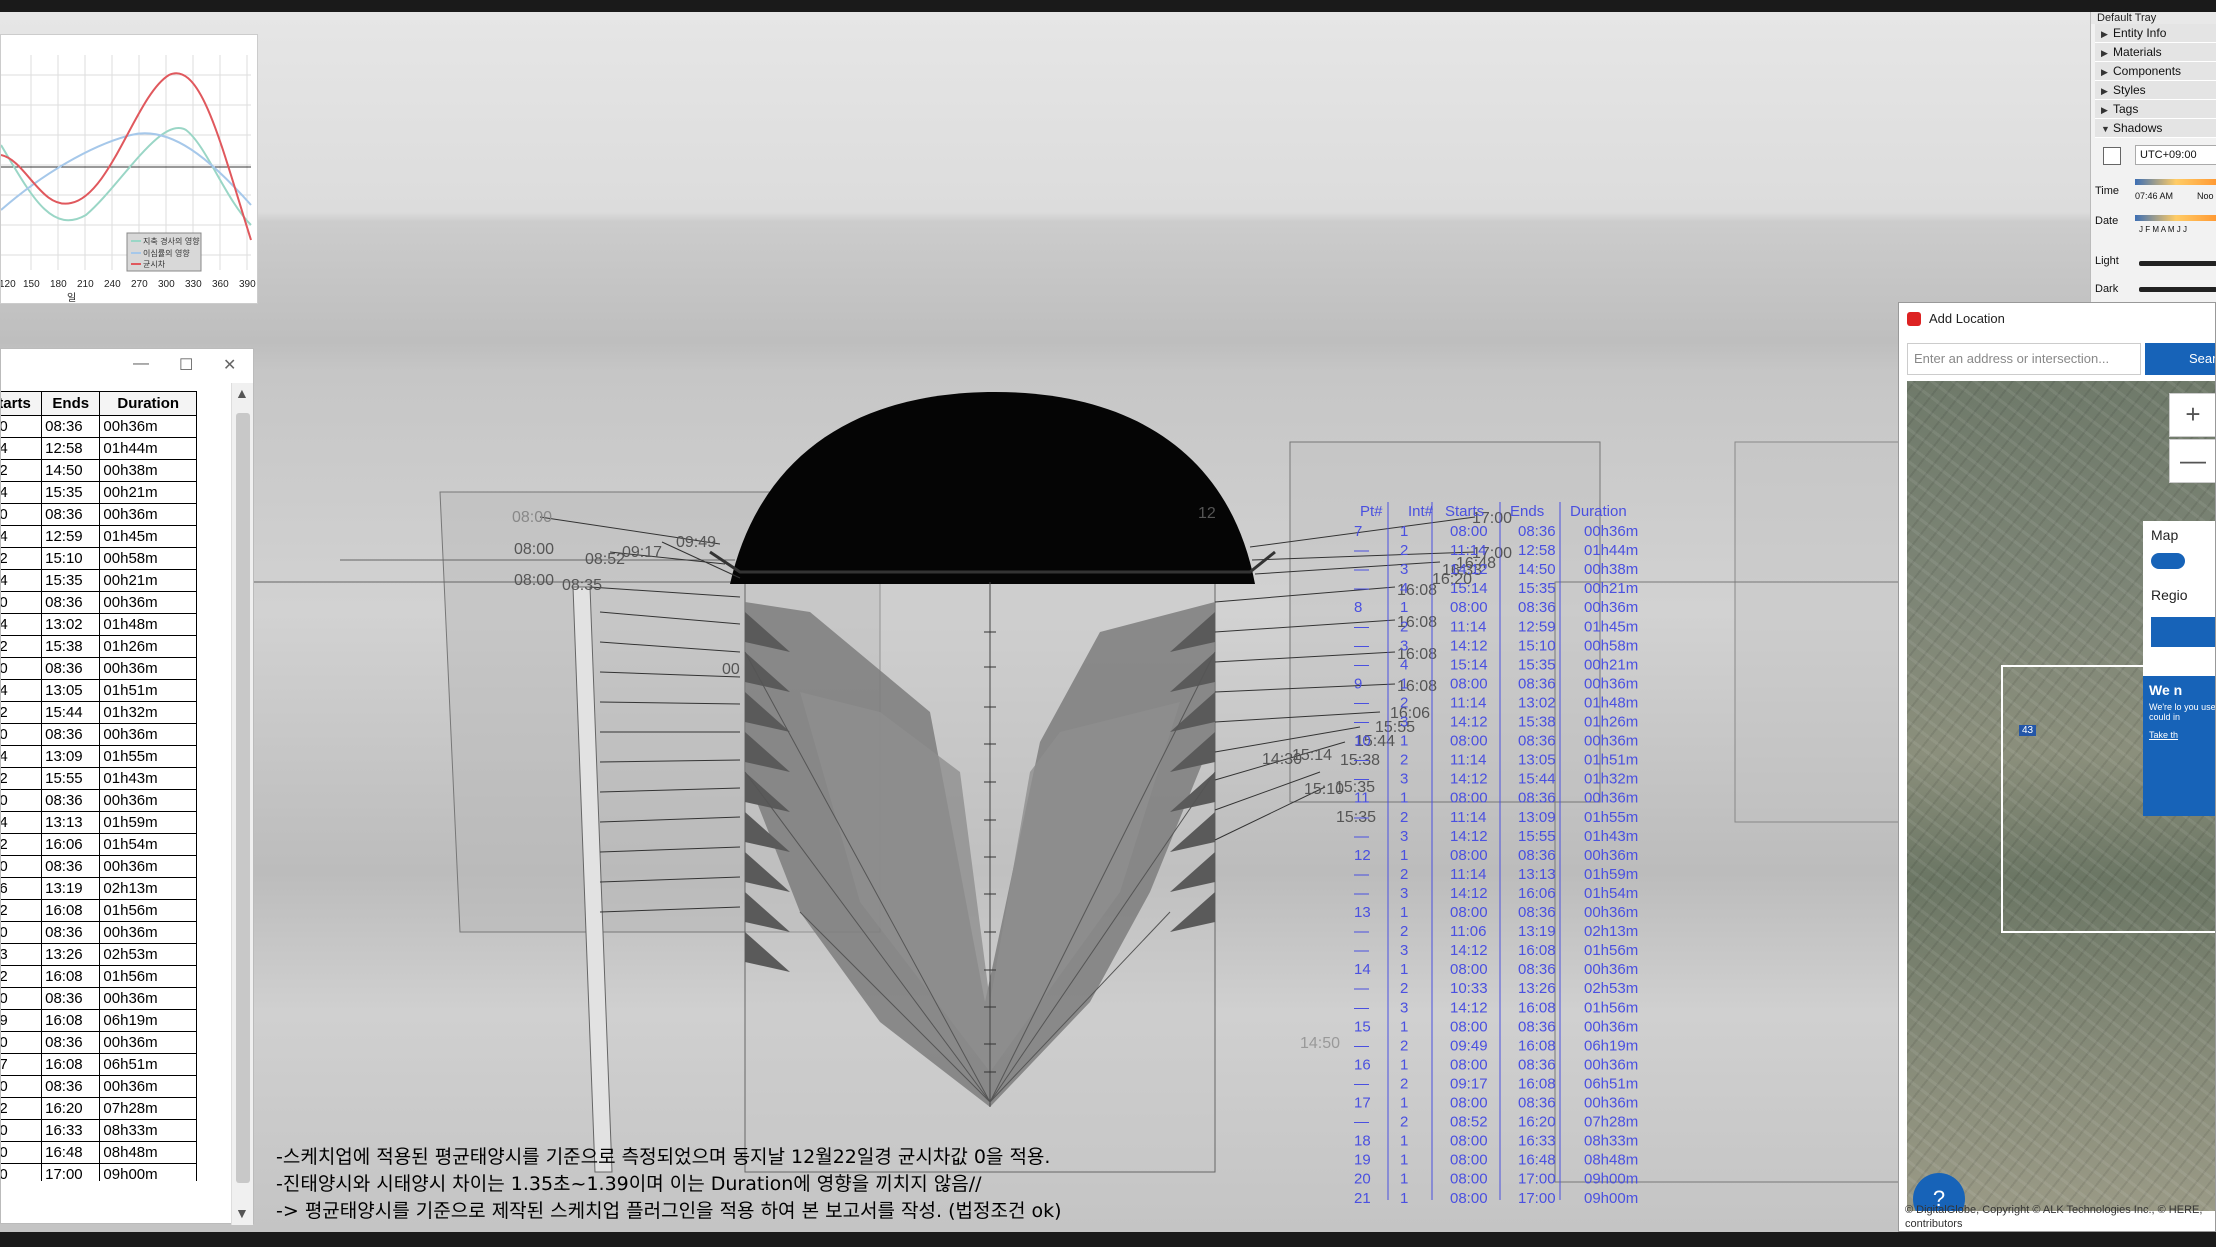  What do you see at coordinates (2112, 156) in the screenshot?
I see `shadow-toggle-icon` at bounding box center [2112, 156].